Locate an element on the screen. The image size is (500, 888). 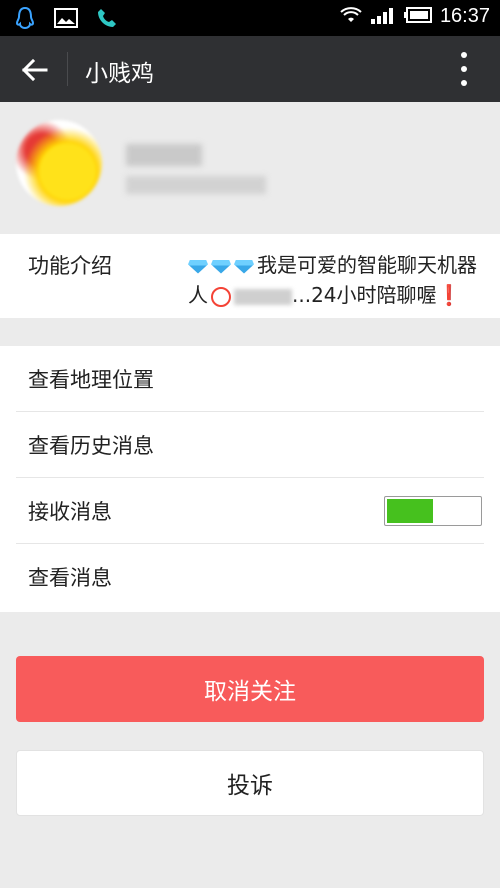
unfollow-button: 取消关注 is located at coordinates (250, 689).